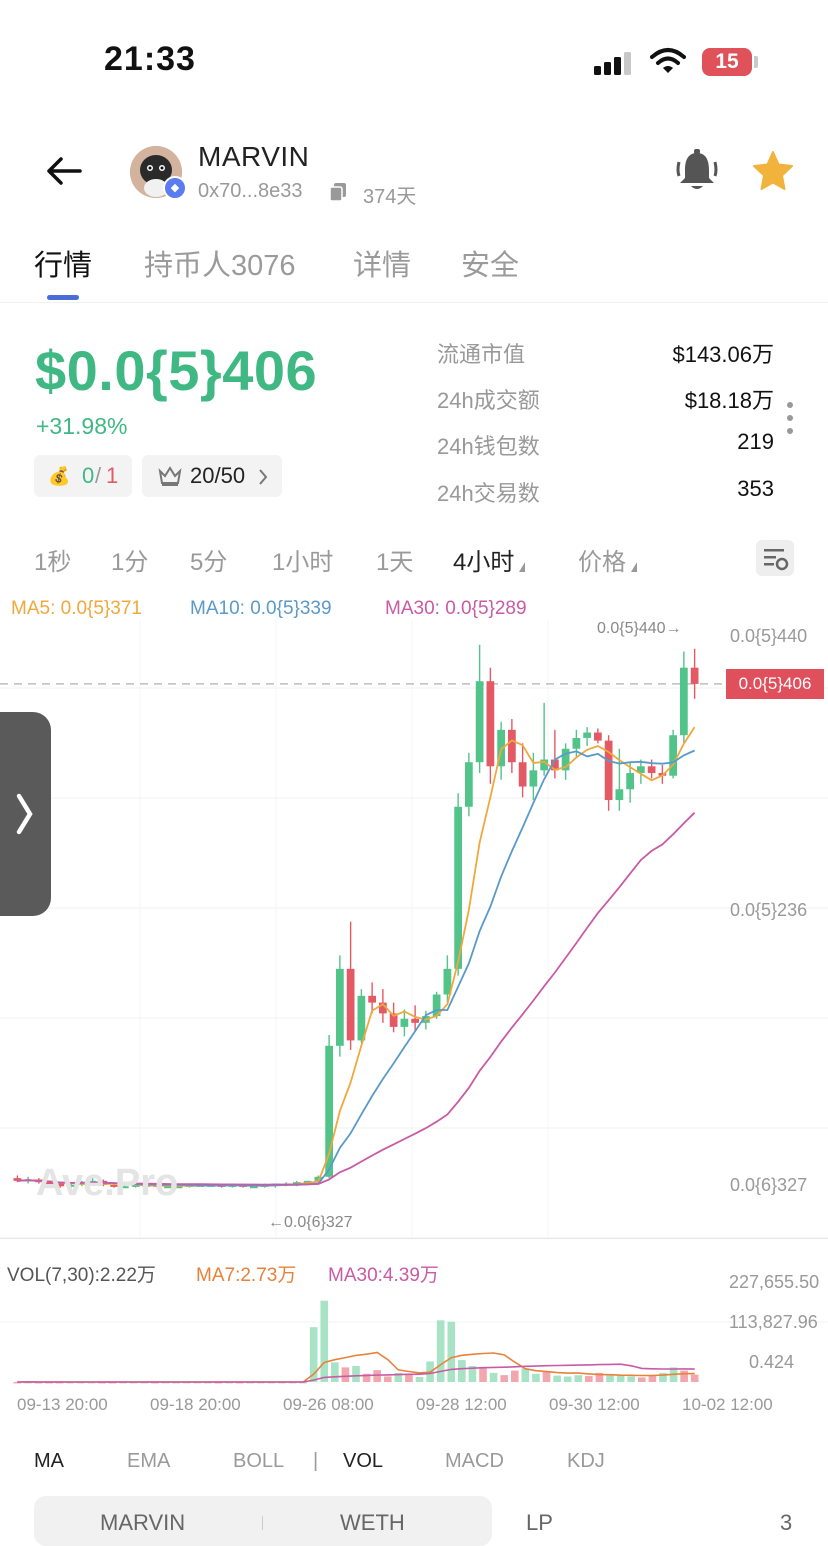 The image size is (828, 1546). Describe the element at coordinates (774, 1282) in the screenshot. I see `vol-axis-high: 227,655.50` at that location.